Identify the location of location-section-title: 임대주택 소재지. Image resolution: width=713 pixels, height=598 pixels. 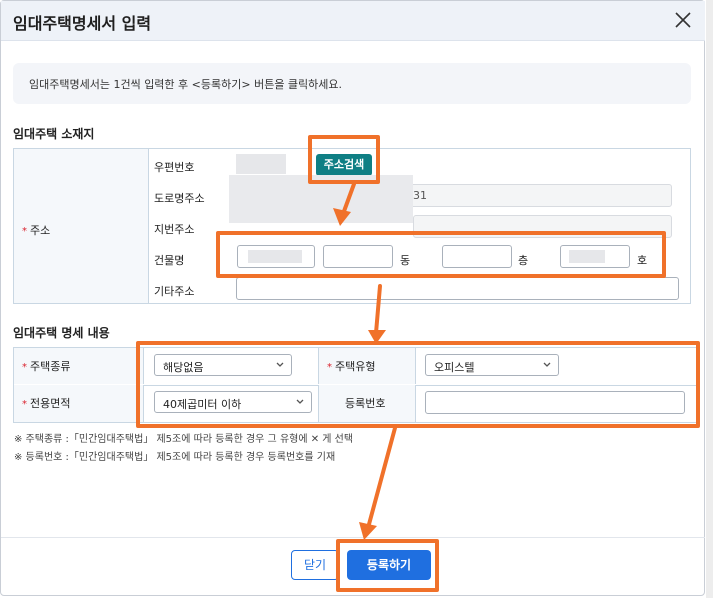
(54, 134).